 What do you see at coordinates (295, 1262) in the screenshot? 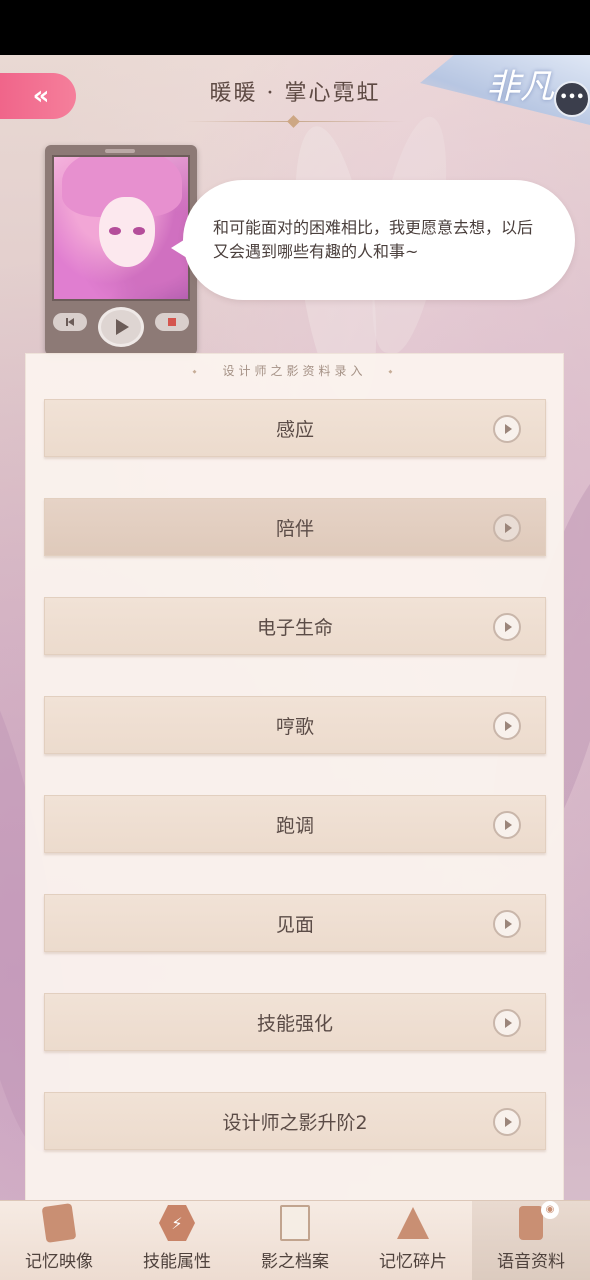
I see `nav-label: 影之档案` at bounding box center [295, 1262].